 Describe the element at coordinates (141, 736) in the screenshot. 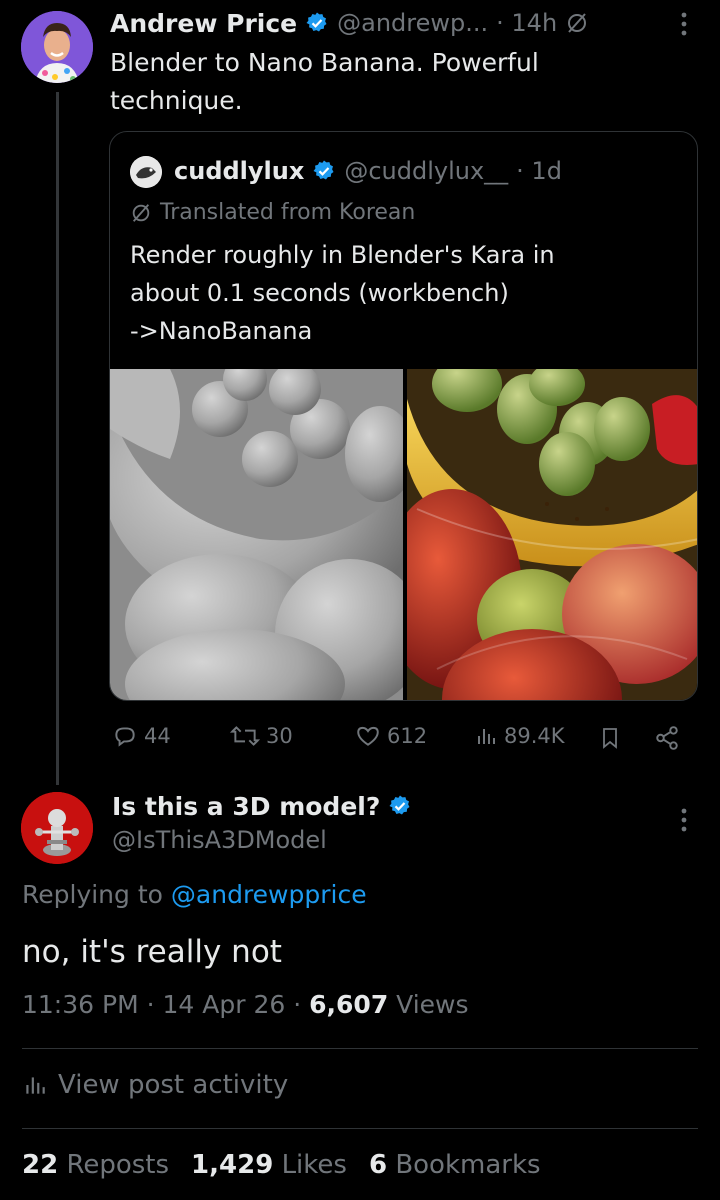

I see `reply-action: 44` at that location.